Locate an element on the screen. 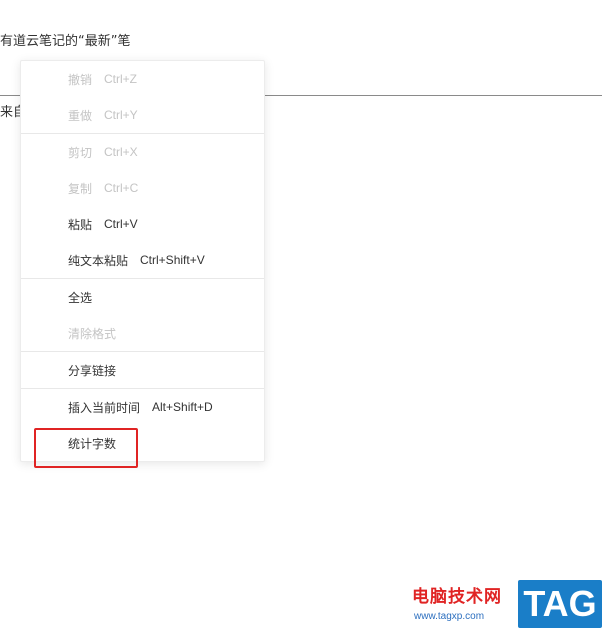 The height and width of the screenshot is (633, 602). menu-item-undo: 撤销 Ctrl+Z is located at coordinates (142, 79).